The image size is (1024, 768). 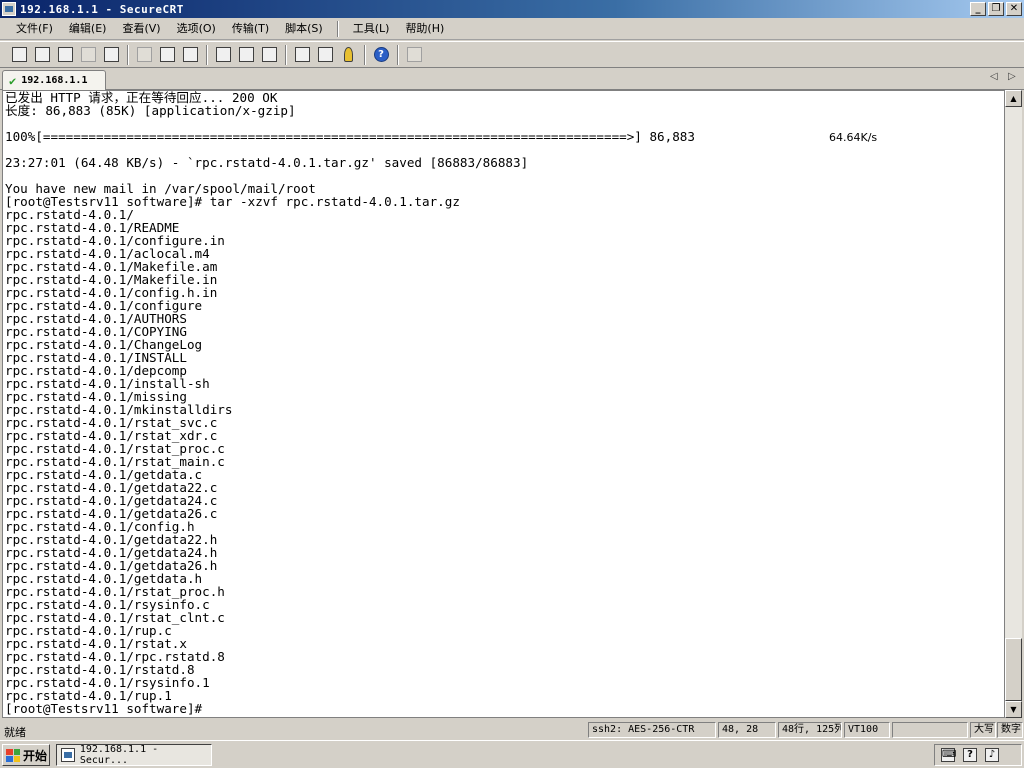 I want to click on terminal-line: 长度: 86,883 (85K) [application/x-gzip], so click(x=150, y=110).